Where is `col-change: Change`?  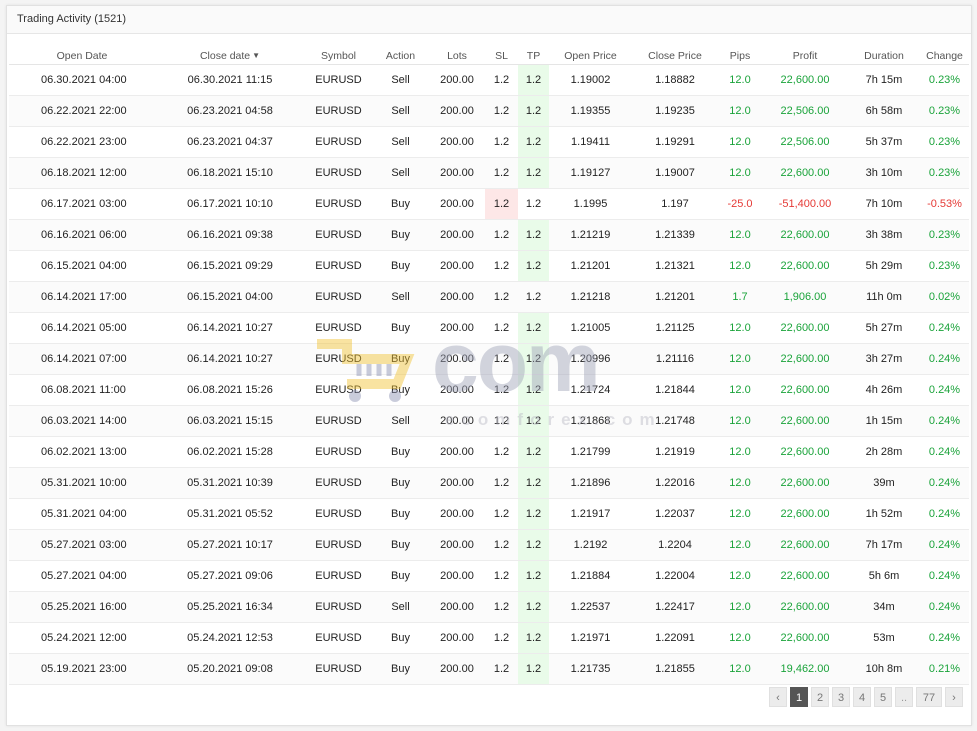
col-change: Change is located at coordinates (944, 56).